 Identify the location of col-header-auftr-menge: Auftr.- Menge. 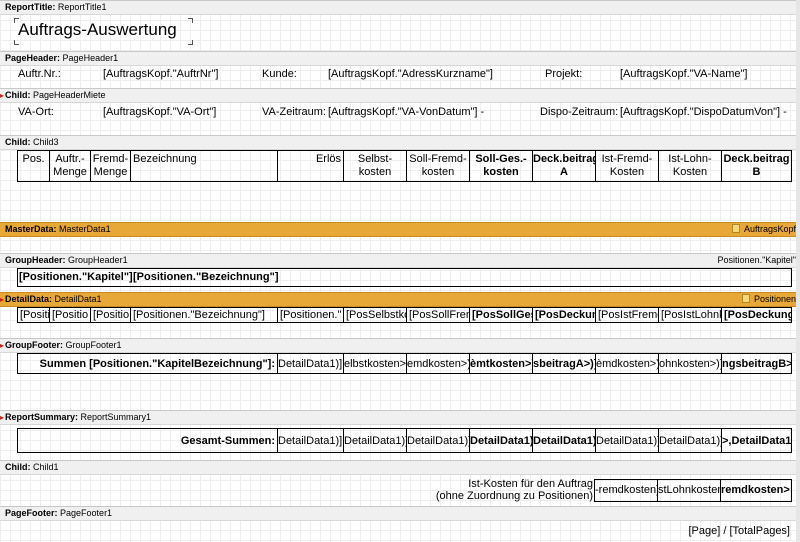
(70, 166).